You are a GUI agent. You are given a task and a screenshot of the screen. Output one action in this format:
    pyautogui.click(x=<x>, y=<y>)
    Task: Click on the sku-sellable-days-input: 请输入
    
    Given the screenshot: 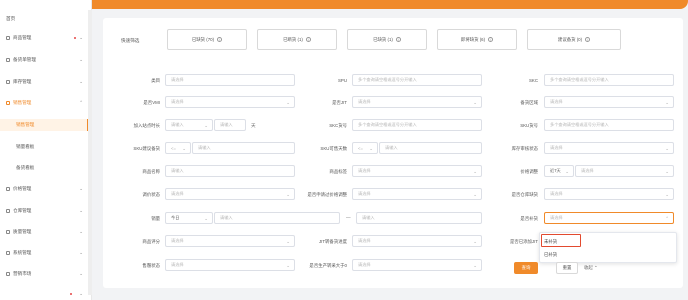 What is the action you would take?
    pyautogui.click(x=430, y=148)
    